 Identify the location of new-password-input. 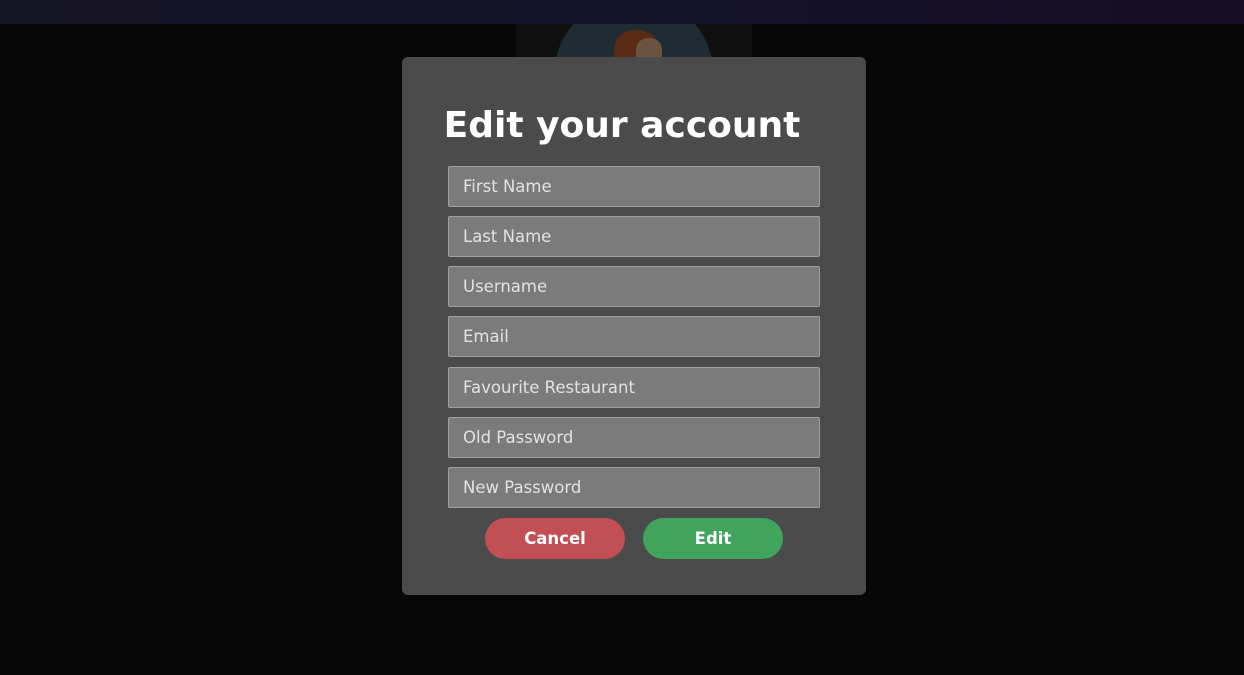
(634, 487).